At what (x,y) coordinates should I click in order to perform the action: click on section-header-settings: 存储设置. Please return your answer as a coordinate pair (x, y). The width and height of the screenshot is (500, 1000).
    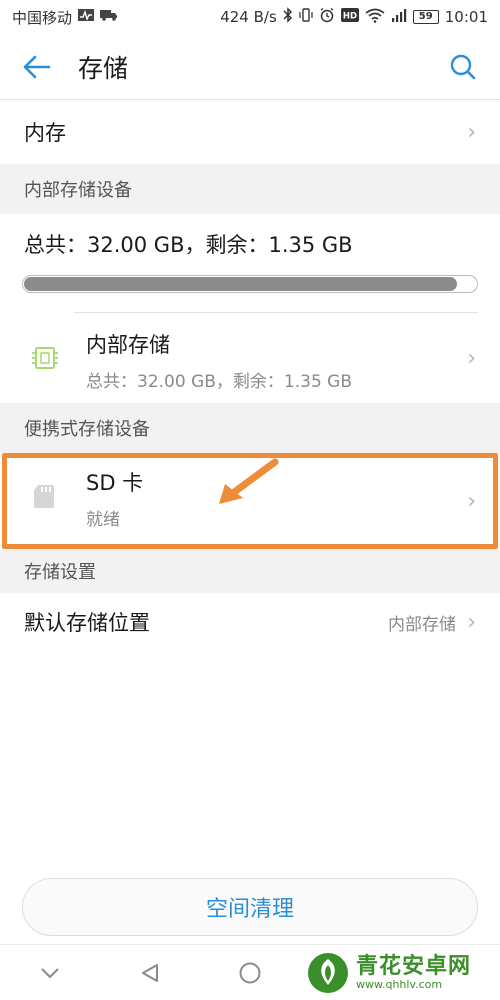
    Looking at the image, I should click on (250, 571).